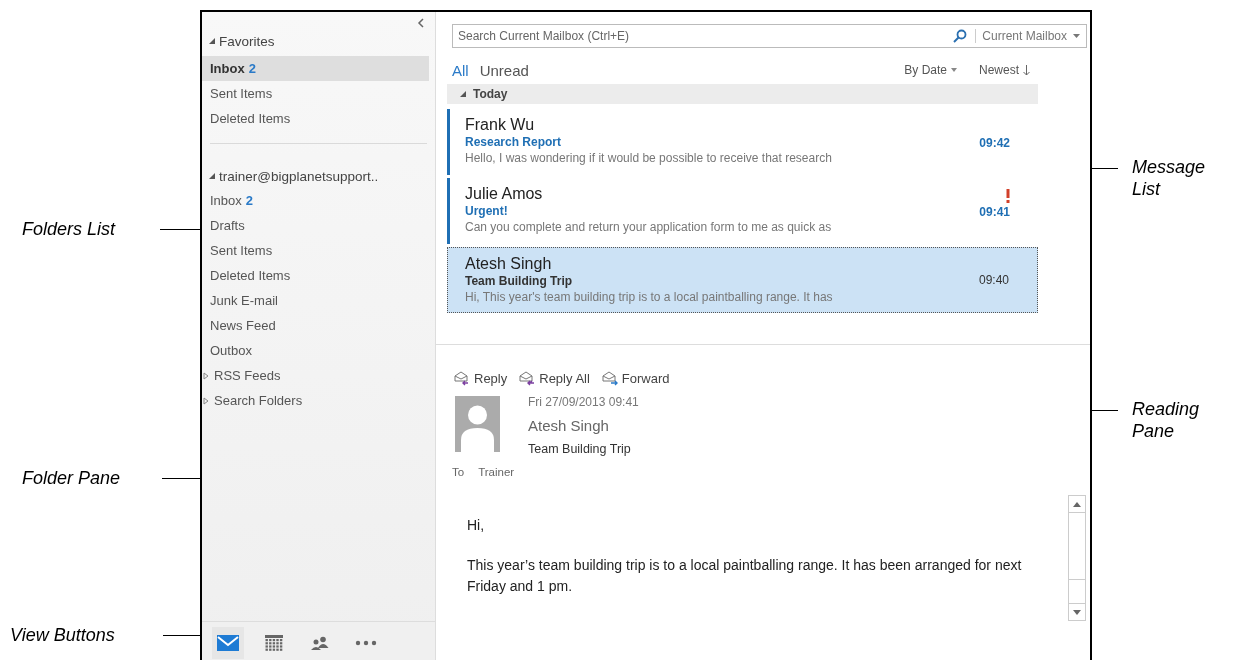  I want to click on folder-item: Search Folders, so click(315, 400).